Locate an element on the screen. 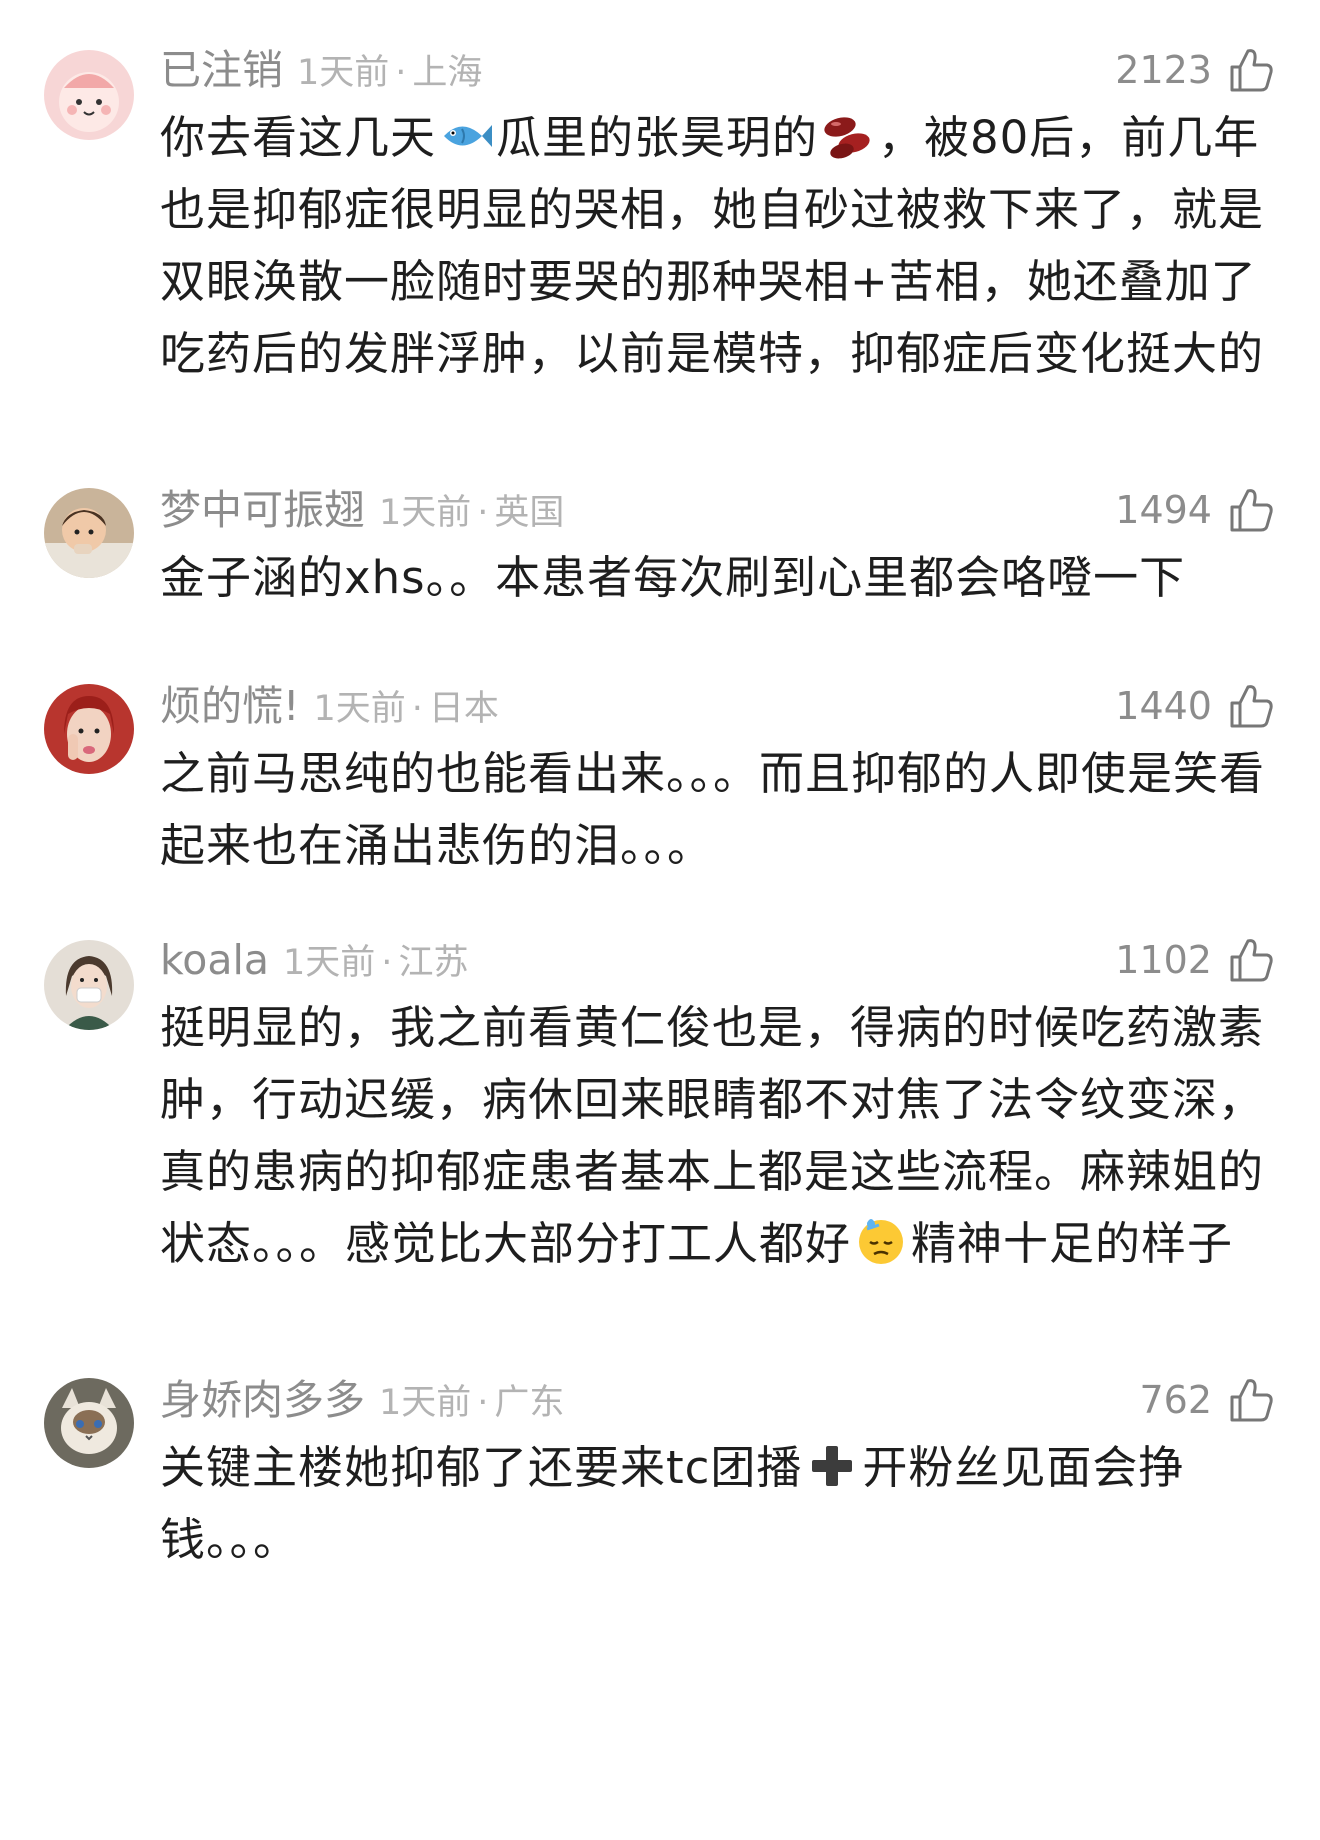 The width and height of the screenshot is (1320, 1840). comment-time-location: 1天前 · 日本 is located at coordinates (405, 709).